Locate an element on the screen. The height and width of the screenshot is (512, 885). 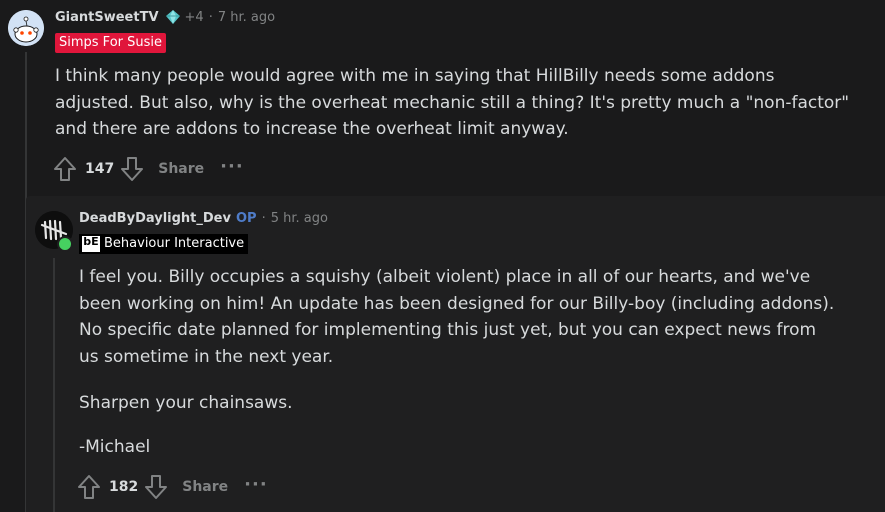
comment-header: GiantSweetTV +4 · 7 hr. ago is located at coordinates (165, 17).